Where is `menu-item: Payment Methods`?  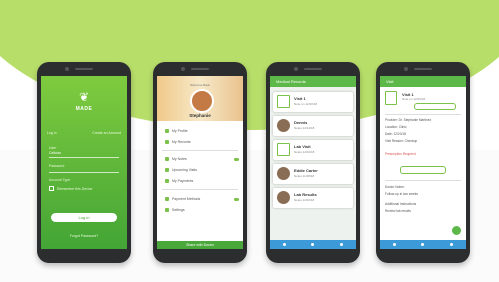
menu-item: Payment Methods is located at coordinates (202, 199).